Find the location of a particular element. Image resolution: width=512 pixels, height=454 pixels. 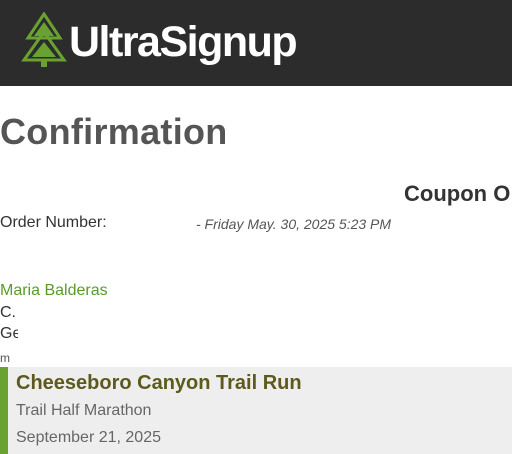

address-line-1: C. is located at coordinates (8, 312).